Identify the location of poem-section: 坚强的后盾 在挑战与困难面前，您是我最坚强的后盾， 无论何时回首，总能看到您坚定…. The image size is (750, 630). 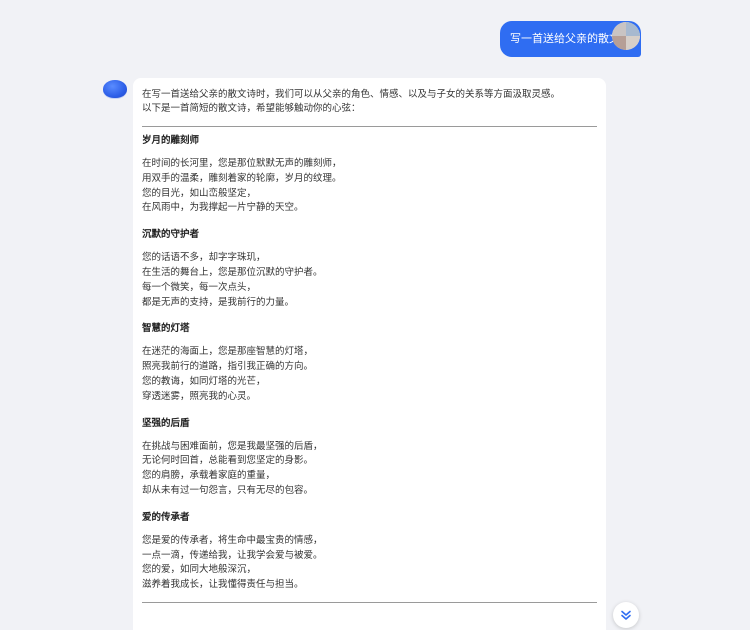
(369, 458).